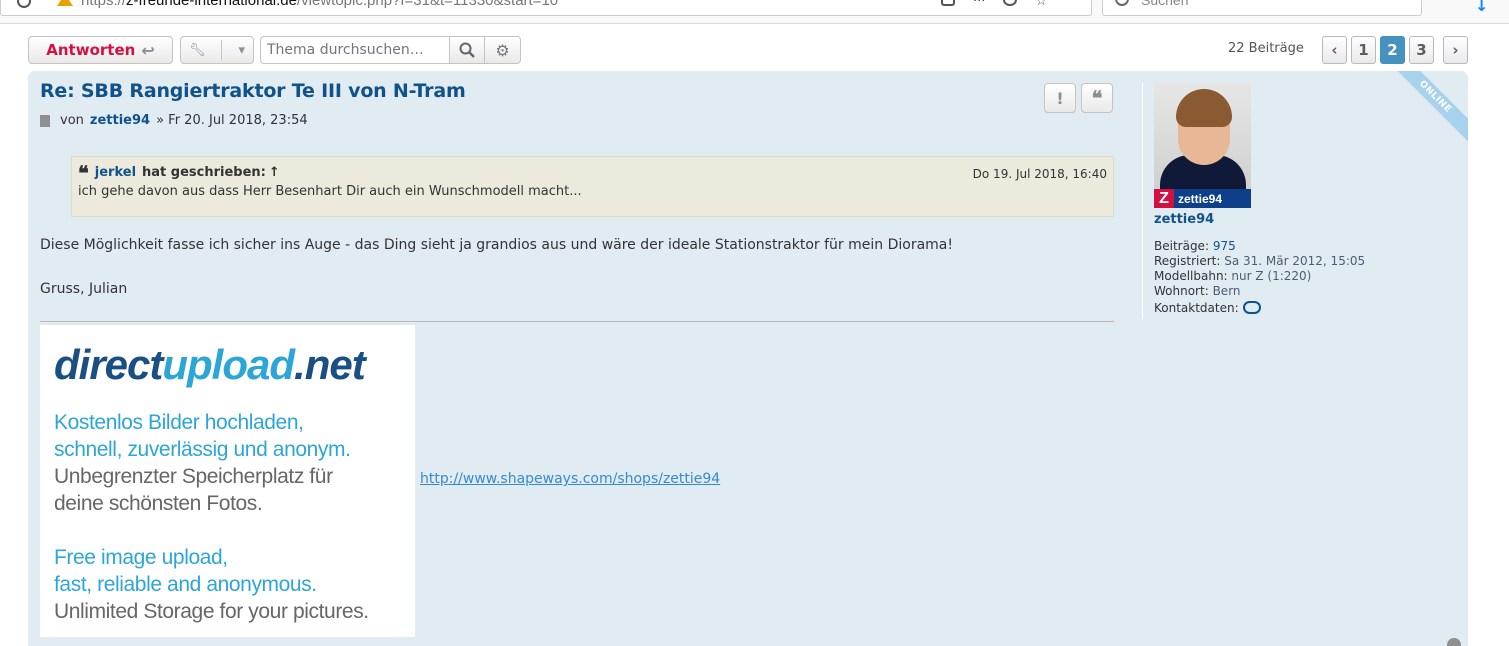 The height and width of the screenshot is (646, 1509). I want to click on z-logo: Z, so click(1164, 198).